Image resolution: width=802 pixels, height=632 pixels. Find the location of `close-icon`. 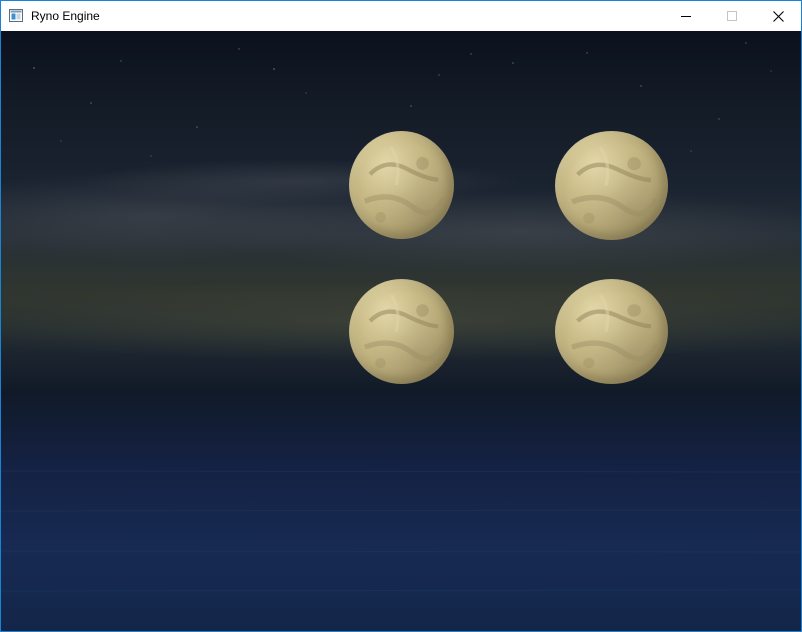

close-icon is located at coordinates (778, 16).